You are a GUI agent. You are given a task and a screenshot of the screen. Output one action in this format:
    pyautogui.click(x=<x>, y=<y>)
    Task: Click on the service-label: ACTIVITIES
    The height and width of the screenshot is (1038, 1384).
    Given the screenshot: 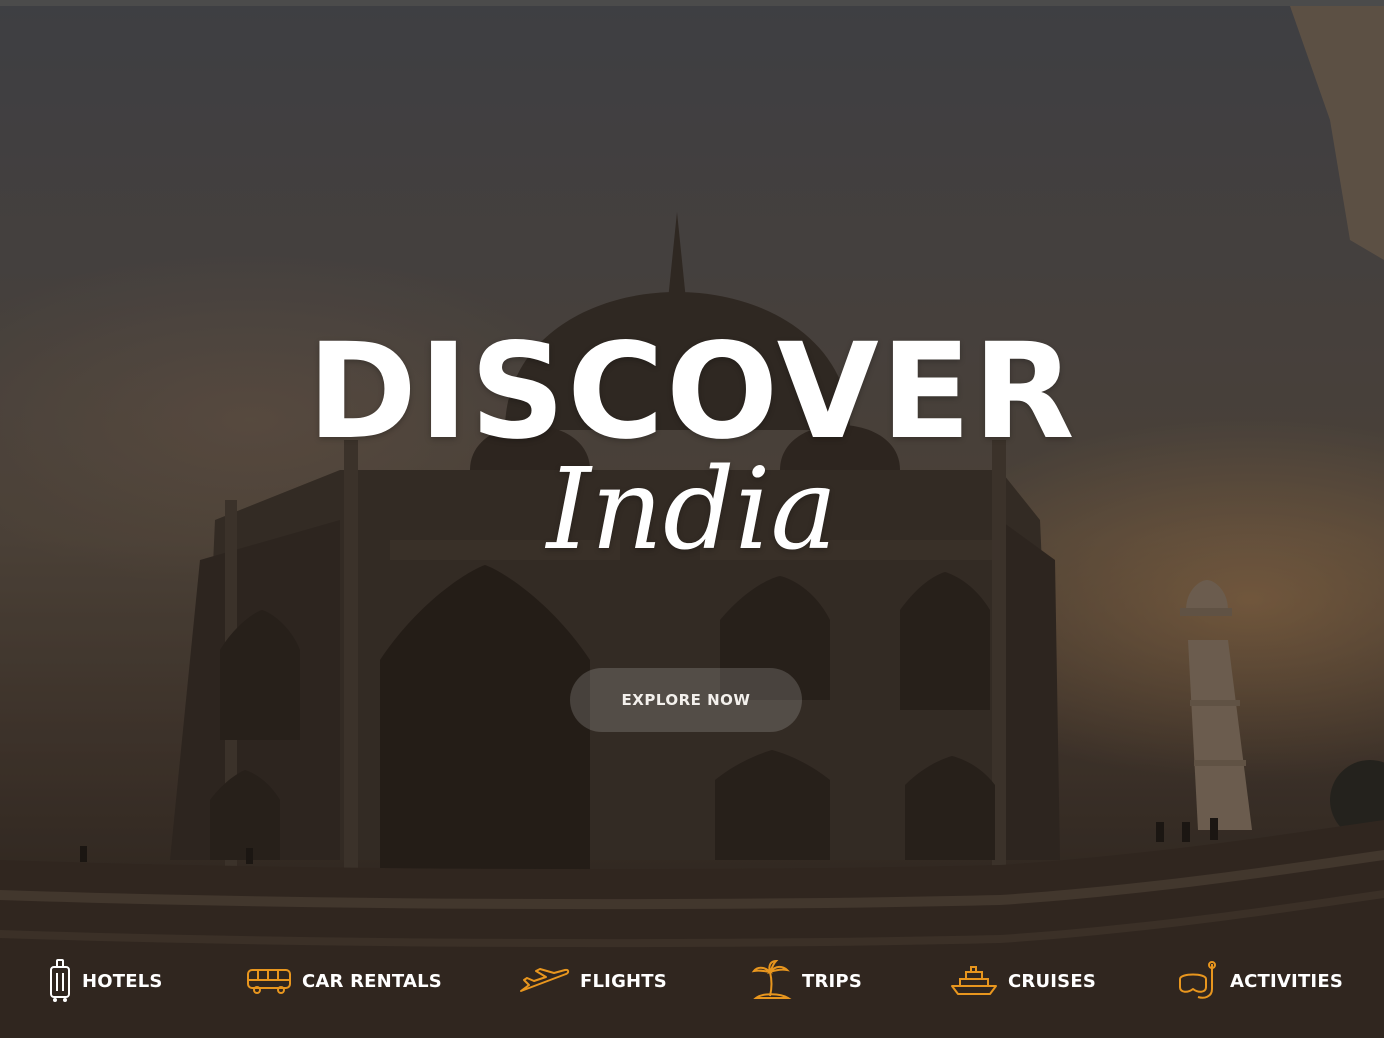 What is the action you would take?
    pyautogui.click(x=1286, y=981)
    